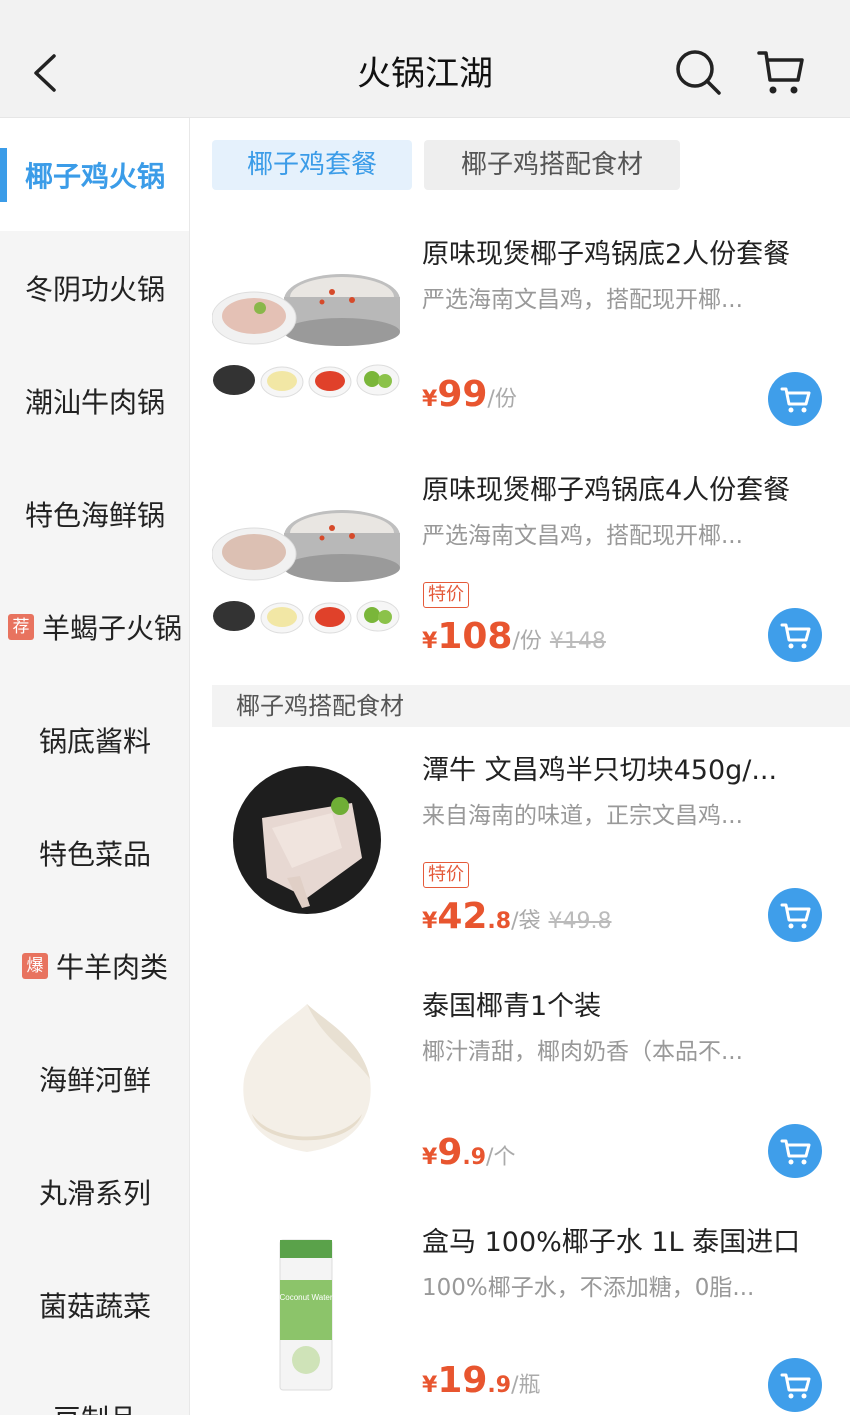 The height and width of the screenshot is (1416, 850). I want to click on sidebar-item-label: 豆制品, so click(95, 1407).